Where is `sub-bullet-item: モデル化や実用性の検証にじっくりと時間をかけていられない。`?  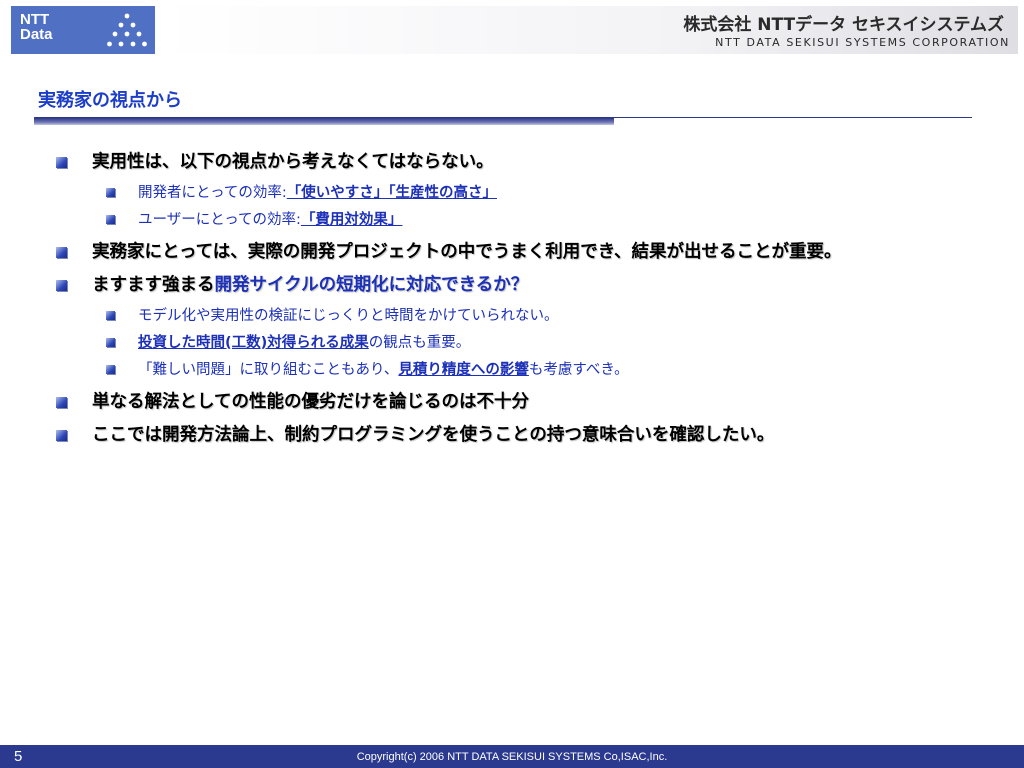
sub-bullet-item: モデル化や実用性の検証にじっくりと時間をかけていられない。 is located at coordinates (506, 316).